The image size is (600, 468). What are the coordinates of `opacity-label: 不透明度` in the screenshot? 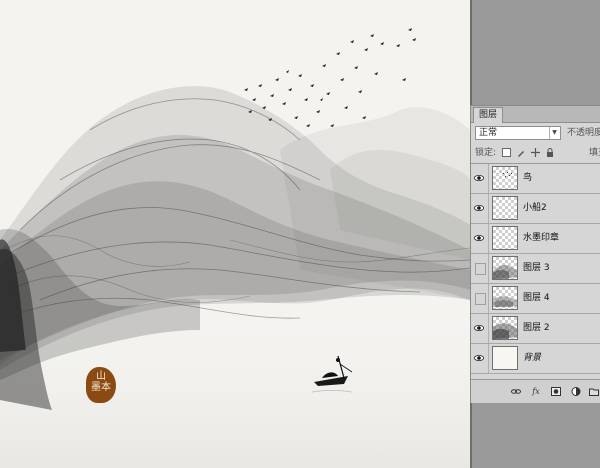 It's located at (583, 133).